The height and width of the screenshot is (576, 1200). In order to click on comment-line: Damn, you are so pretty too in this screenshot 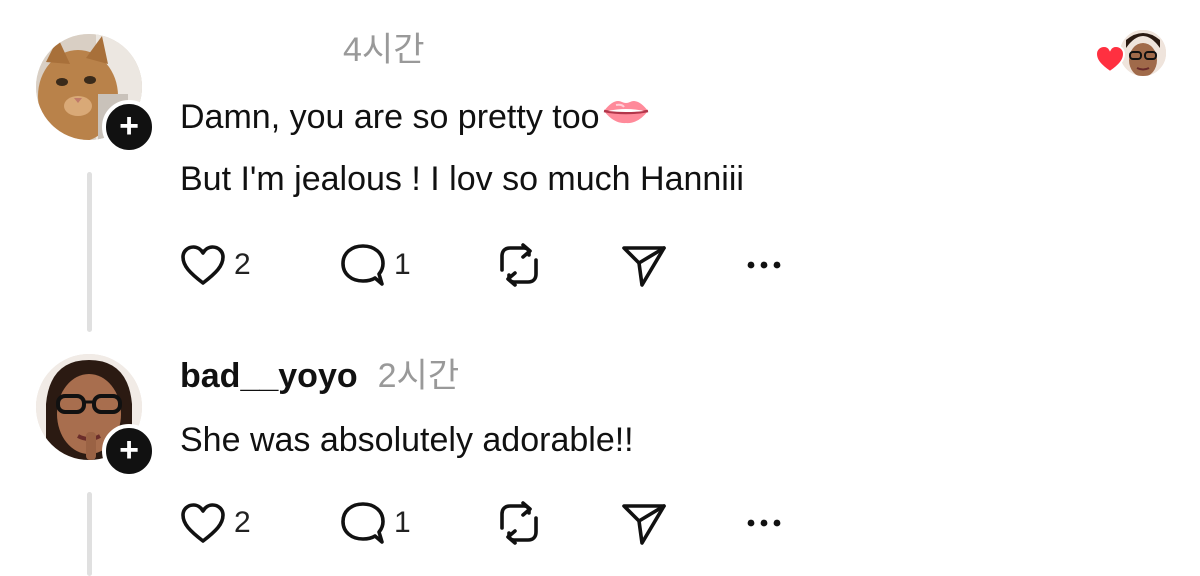, I will do `click(390, 117)`.